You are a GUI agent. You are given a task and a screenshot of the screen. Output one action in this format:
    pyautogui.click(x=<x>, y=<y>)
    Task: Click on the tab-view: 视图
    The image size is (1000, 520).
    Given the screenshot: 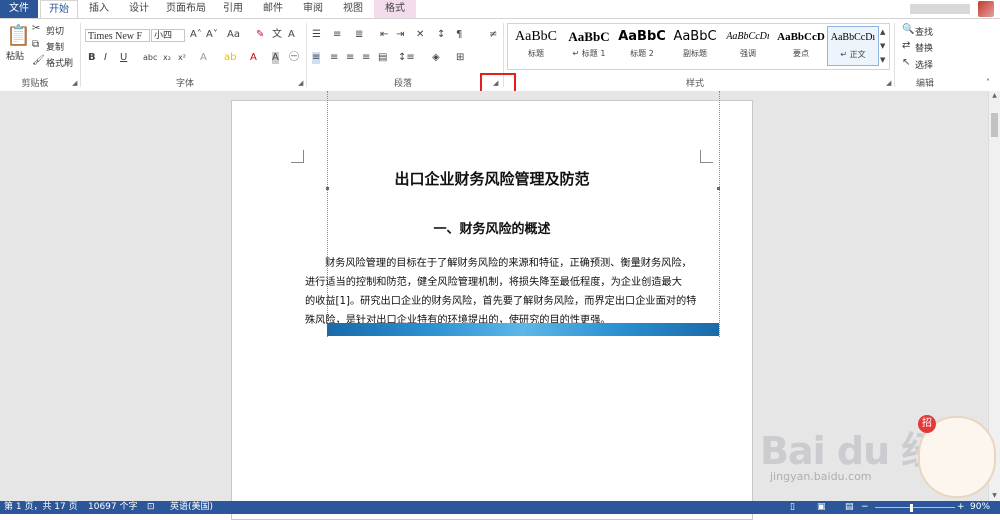 What is the action you would take?
    pyautogui.click(x=353, y=9)
    